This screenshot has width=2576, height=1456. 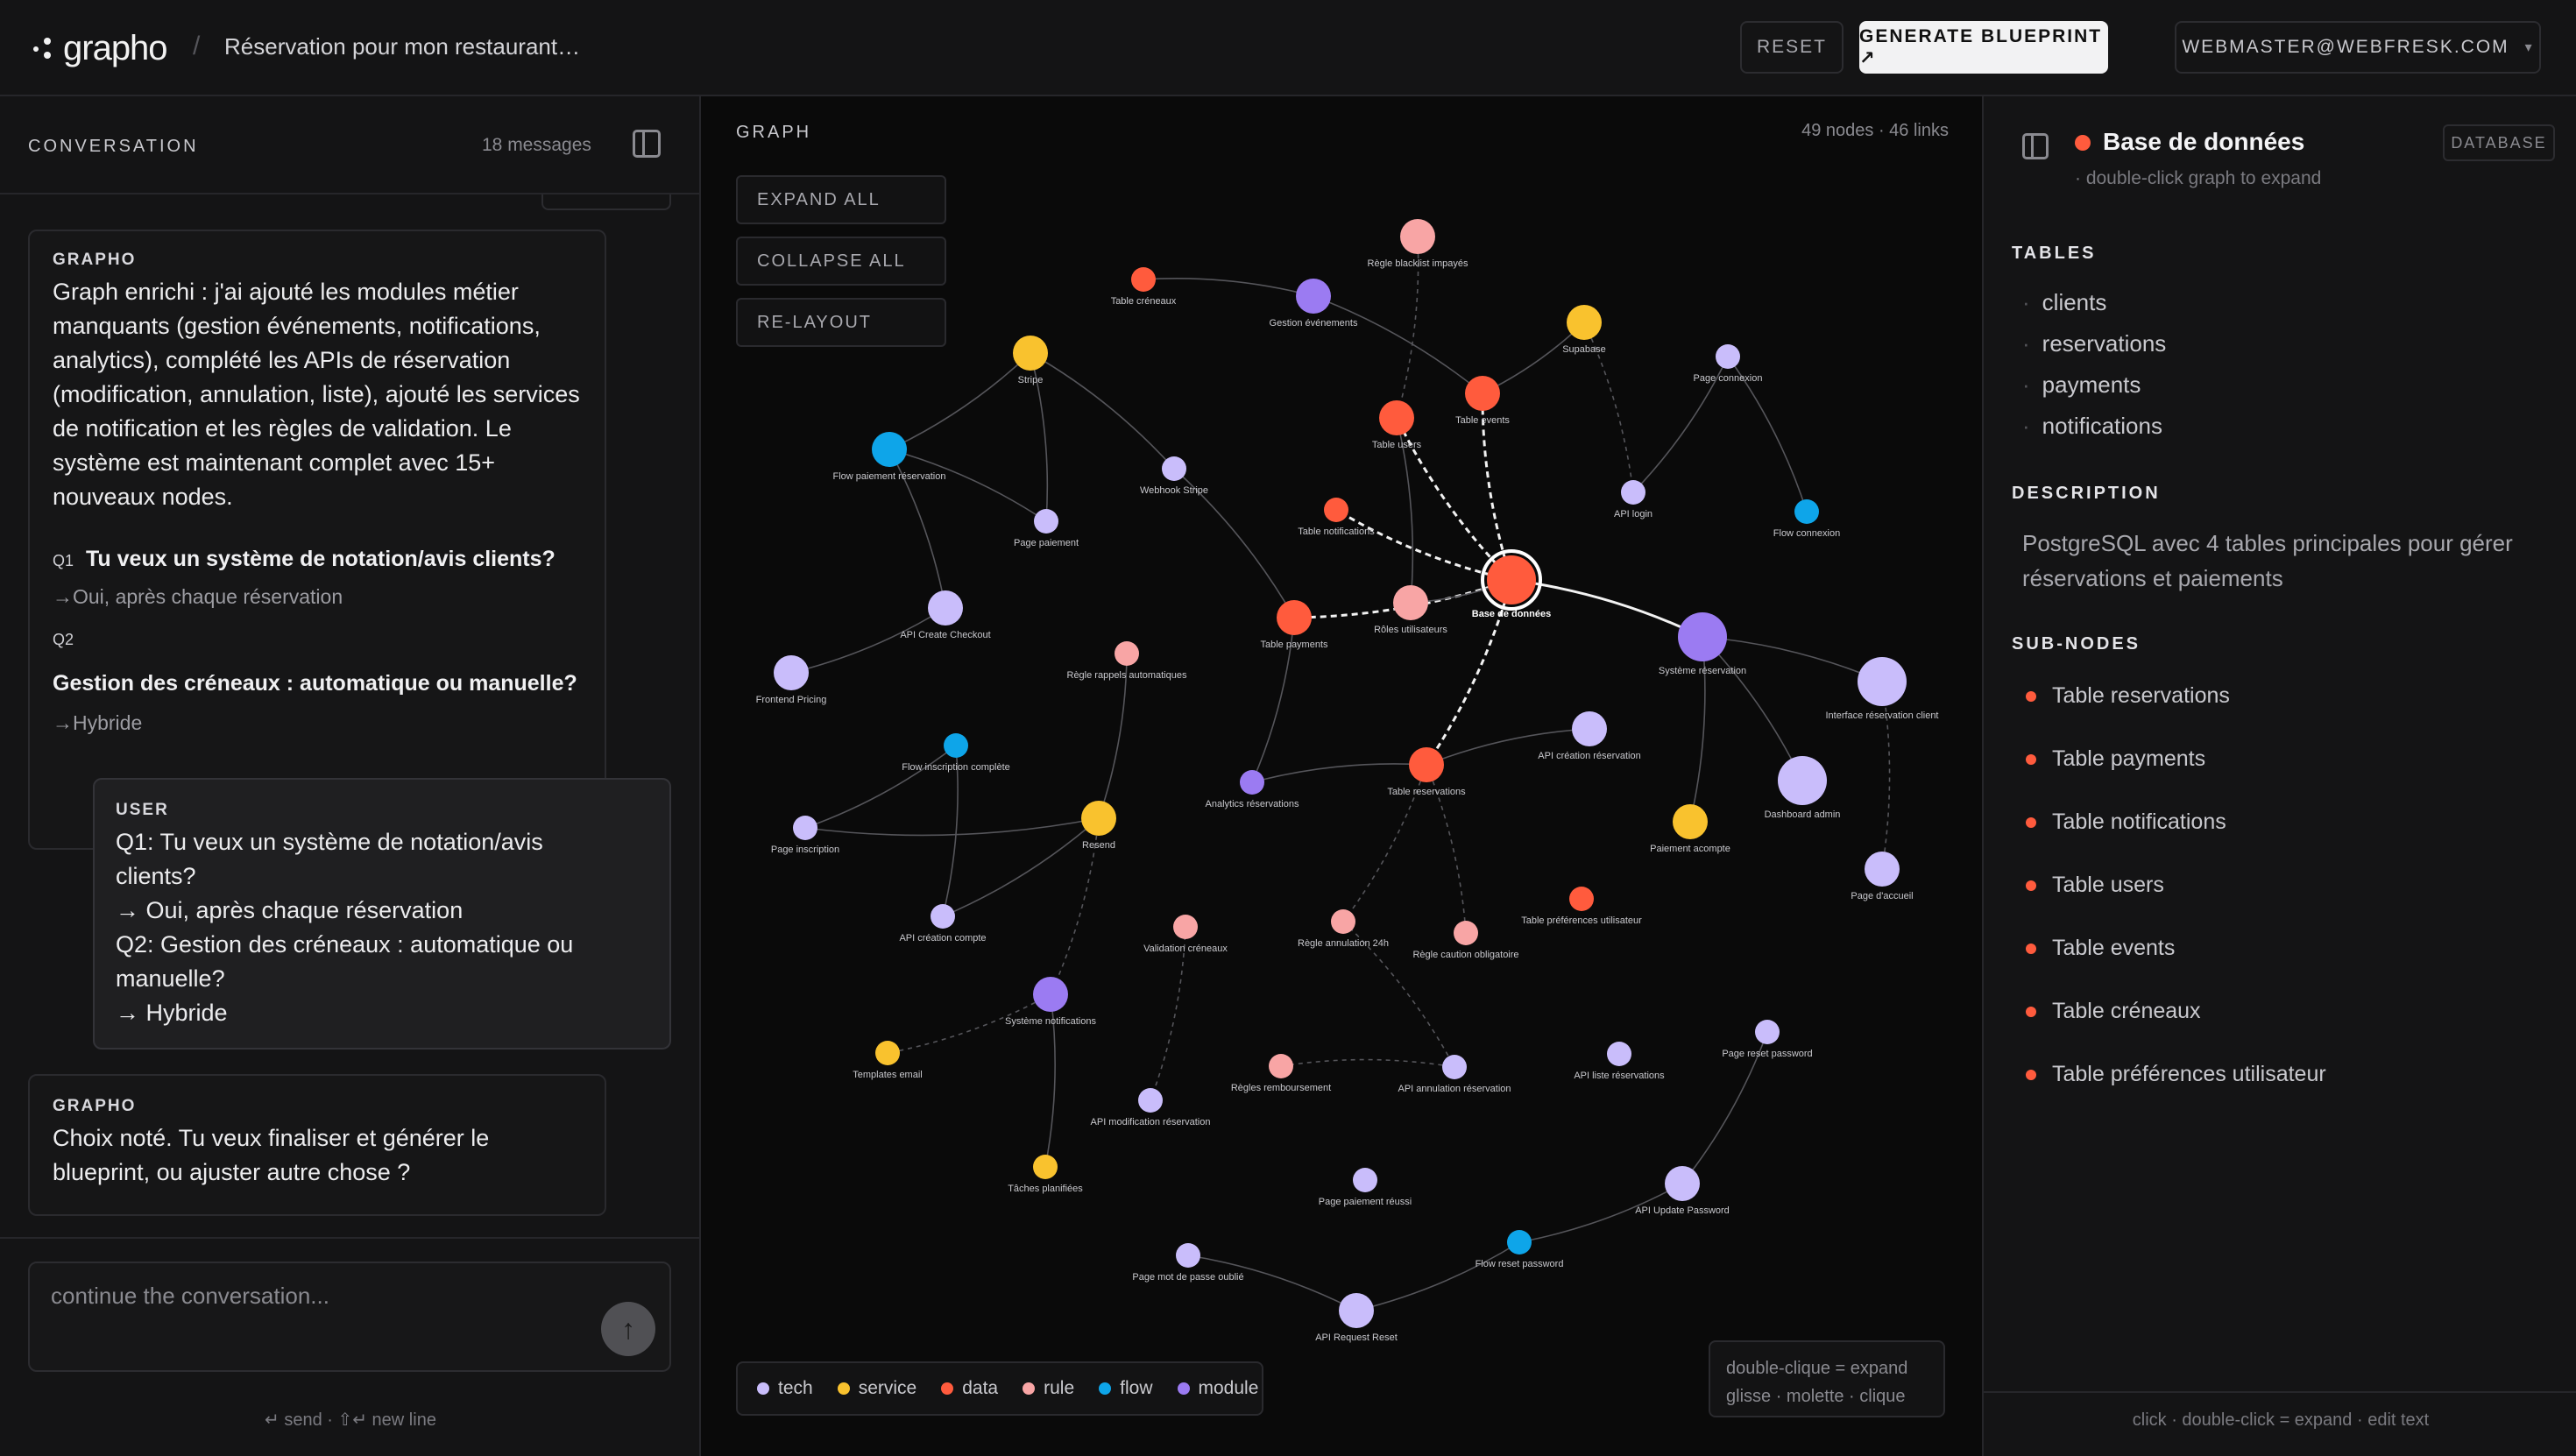 I want to click on graph-node-pagepay: Page paiement, so click(x=1046, y=528).